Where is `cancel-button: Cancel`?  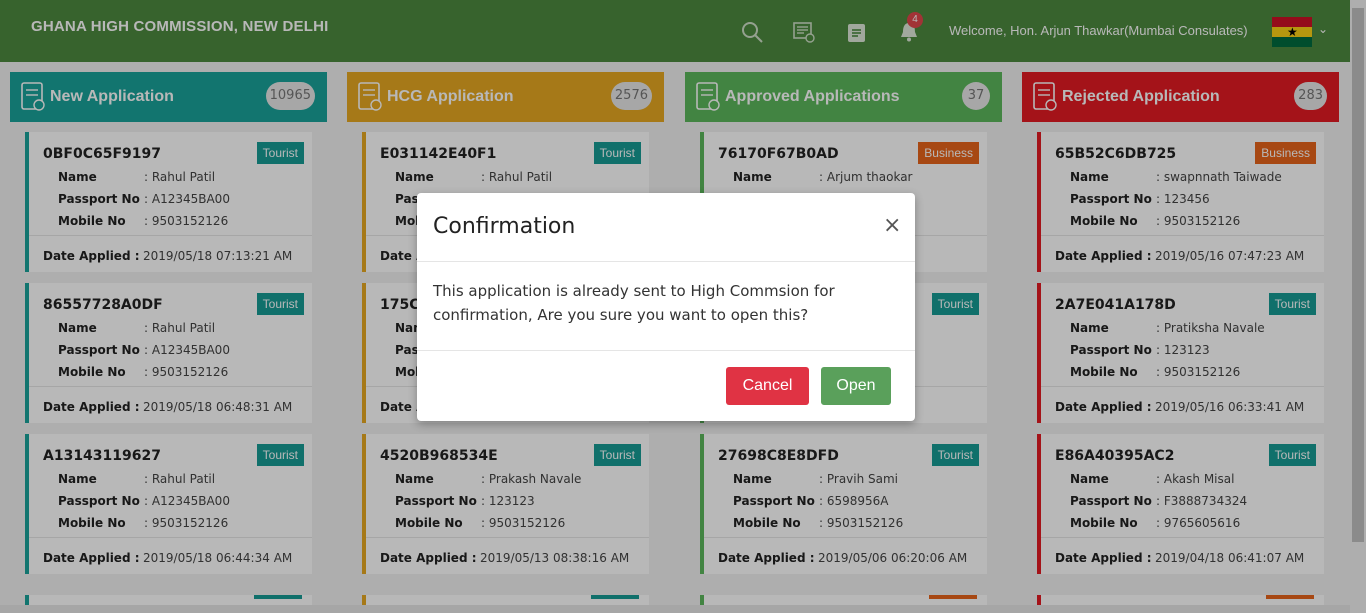
cancel-button: Cancel is located at coordinates (767, 386).